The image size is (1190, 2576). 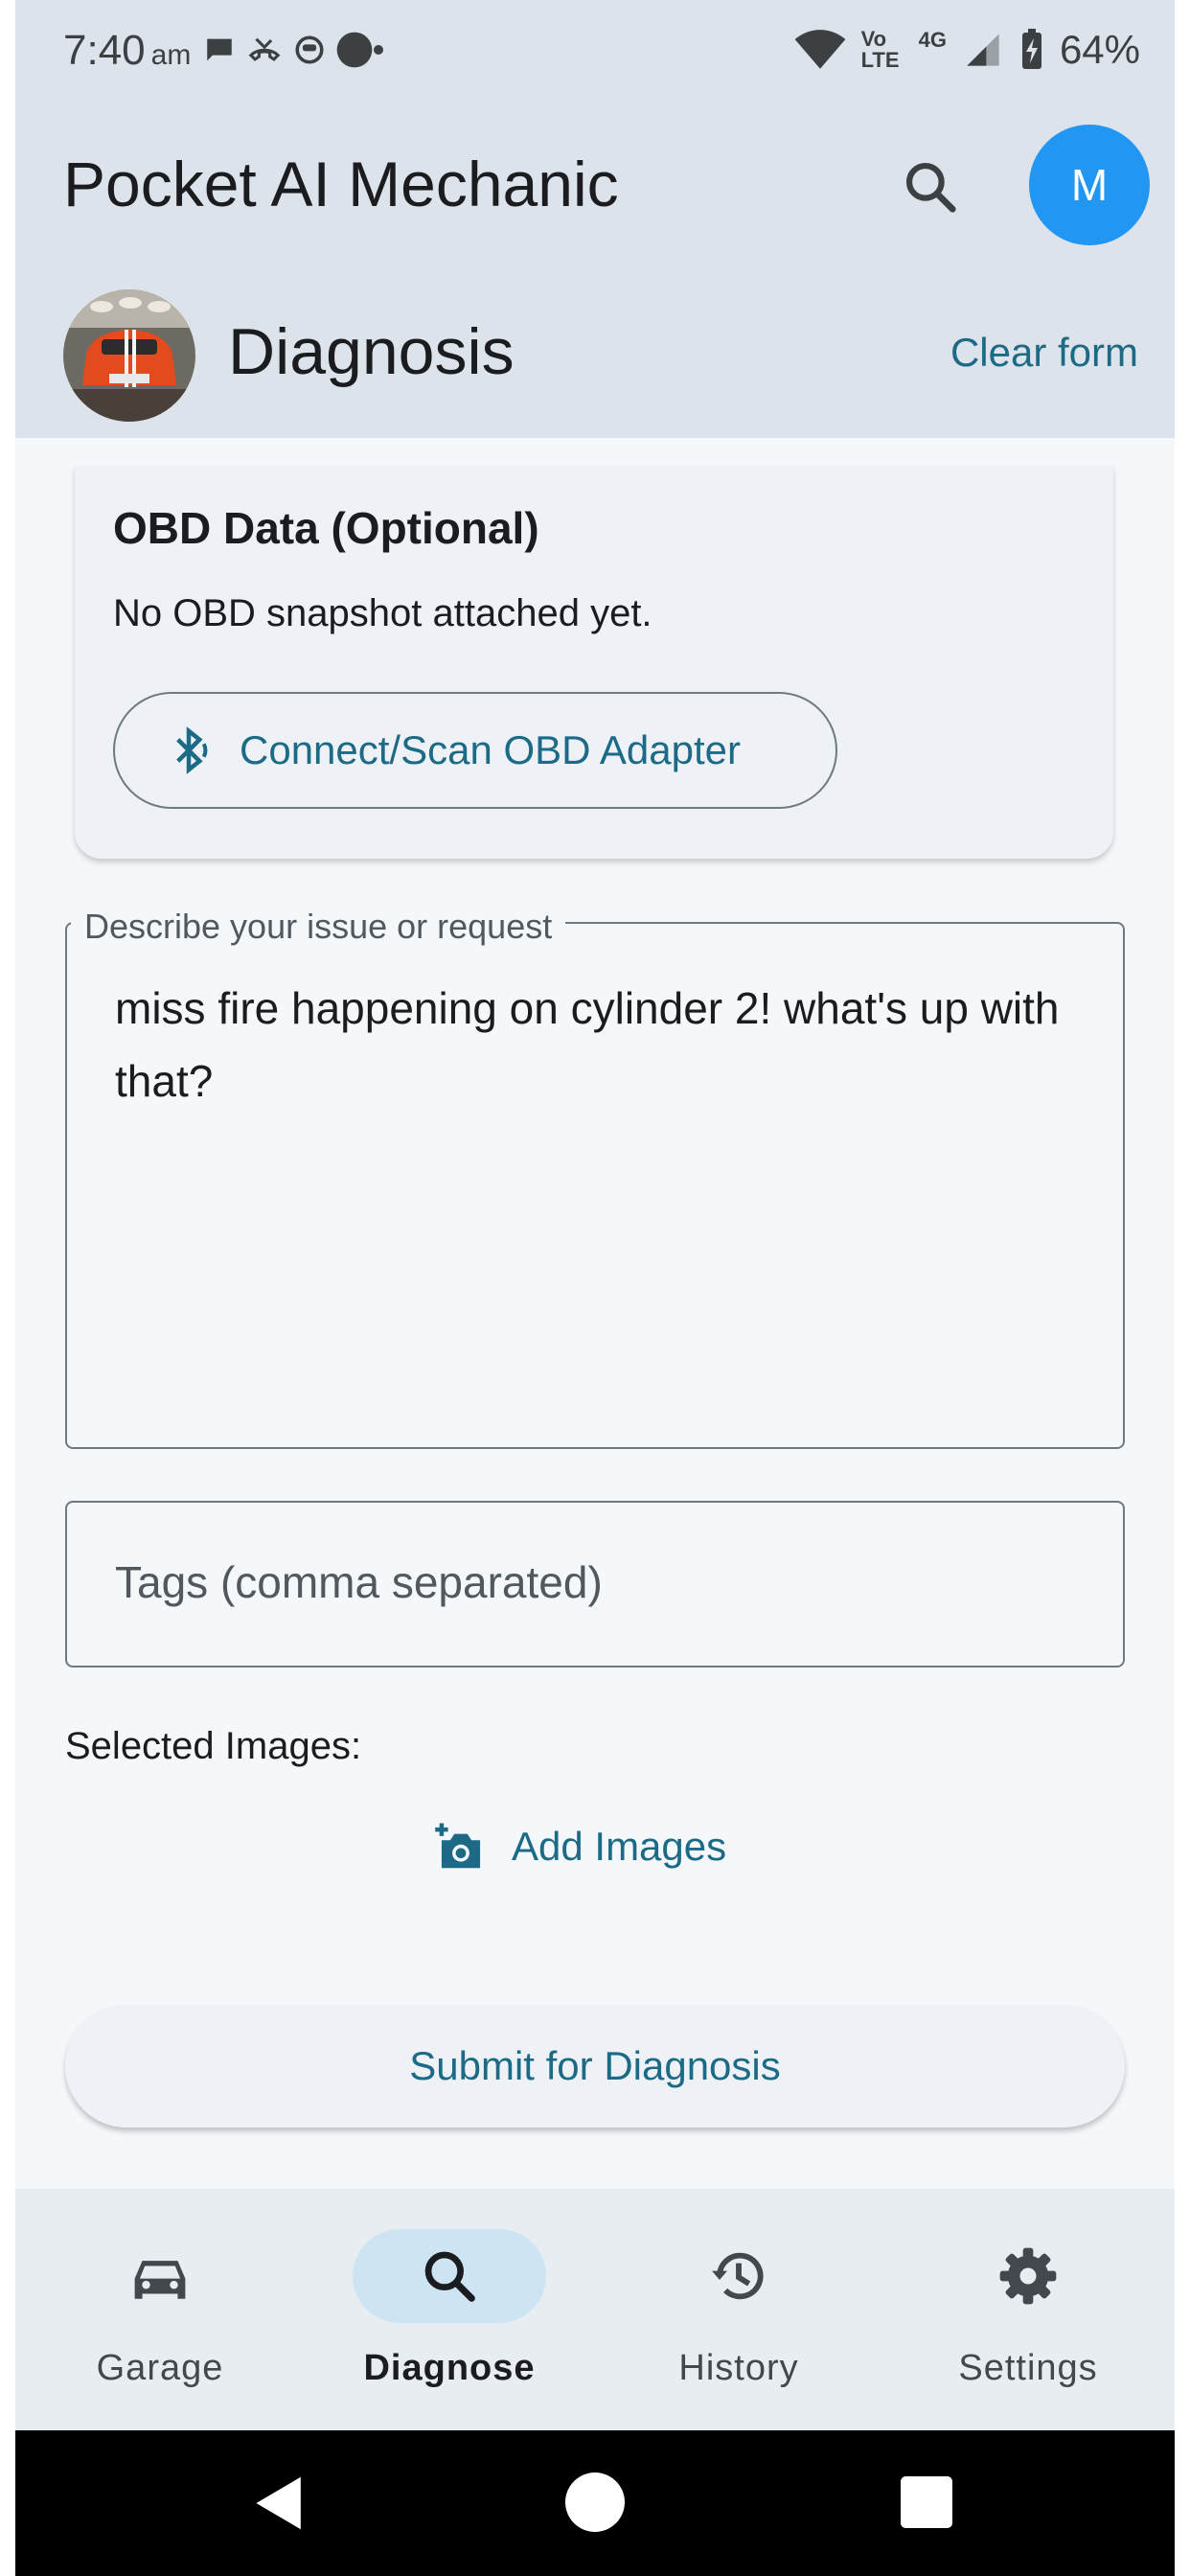 I want to click on nav-item-settings: Settings, so click(x=1028, y=2315).